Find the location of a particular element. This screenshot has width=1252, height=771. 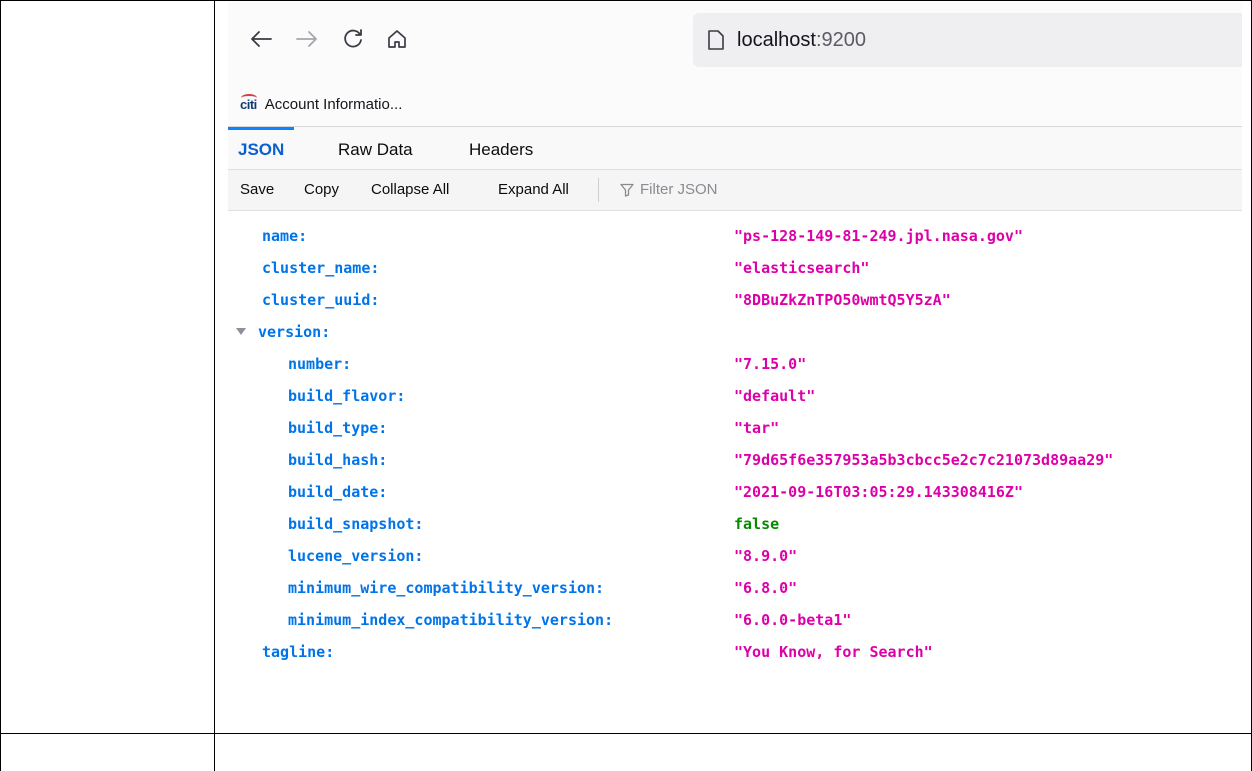

reload-icon is located at coordinates (353, 38).